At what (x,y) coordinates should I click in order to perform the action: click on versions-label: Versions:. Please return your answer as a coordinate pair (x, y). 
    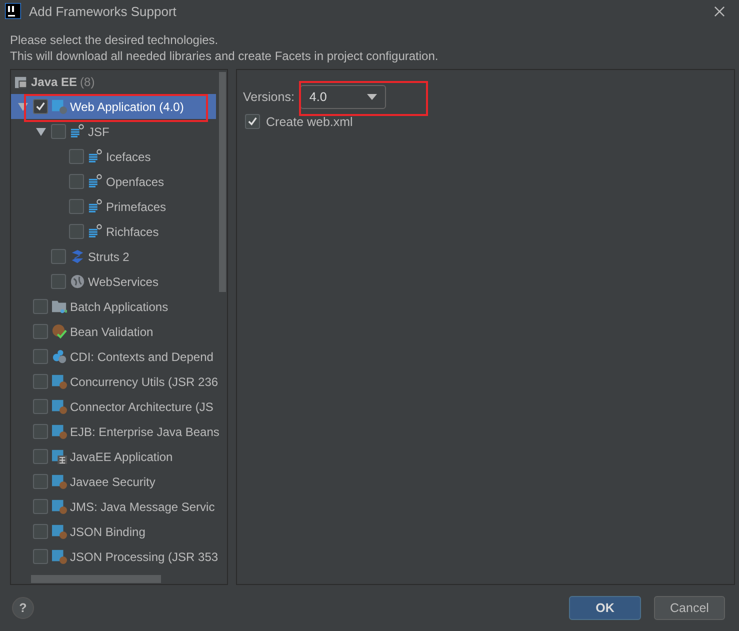
    Looking at the image, I should click on (268, 97).